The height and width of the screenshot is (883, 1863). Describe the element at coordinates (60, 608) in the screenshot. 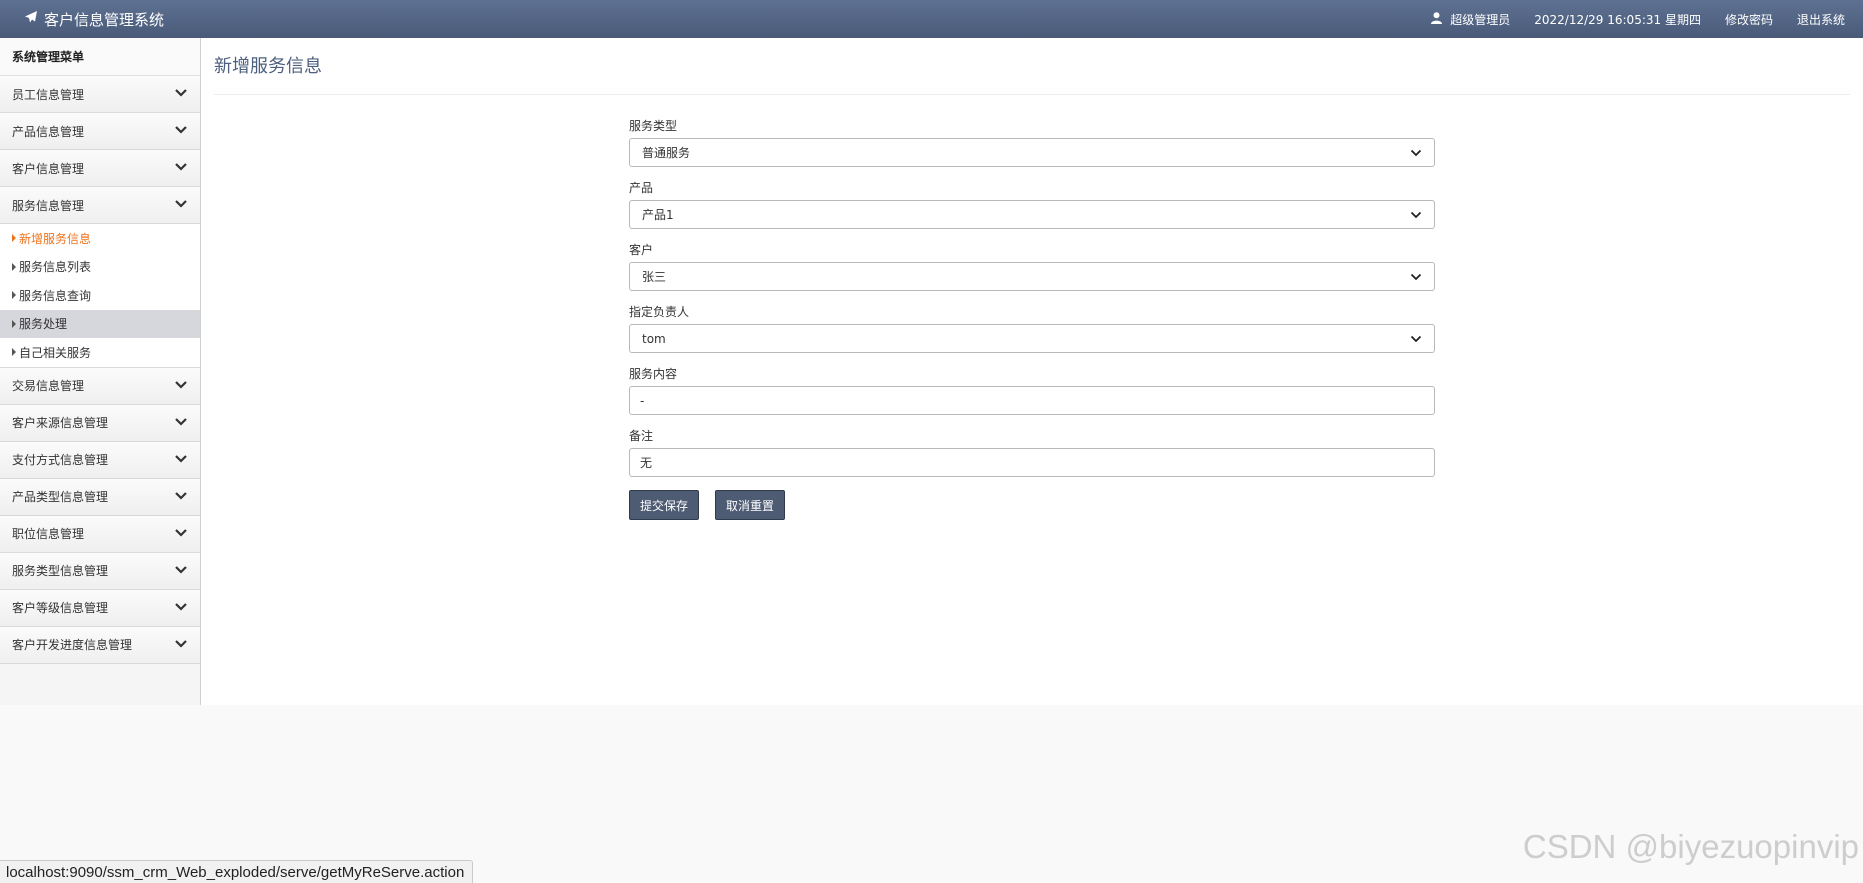

I see `menu-label: 客户等级信息管理` at that location.